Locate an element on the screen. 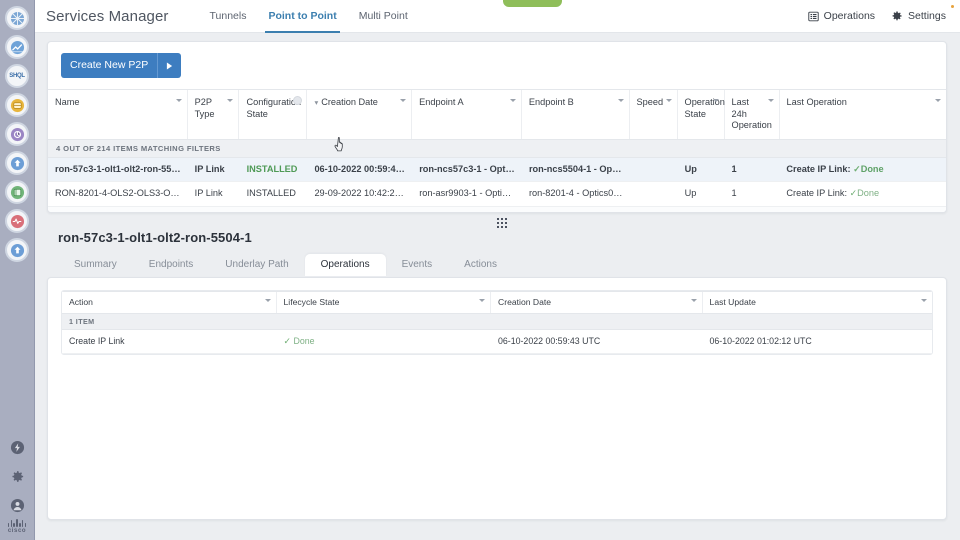 Image resolution: width=960 pixels, height=540 pixels. operations-menu-button: Operations is located at coordinates (841, 16).